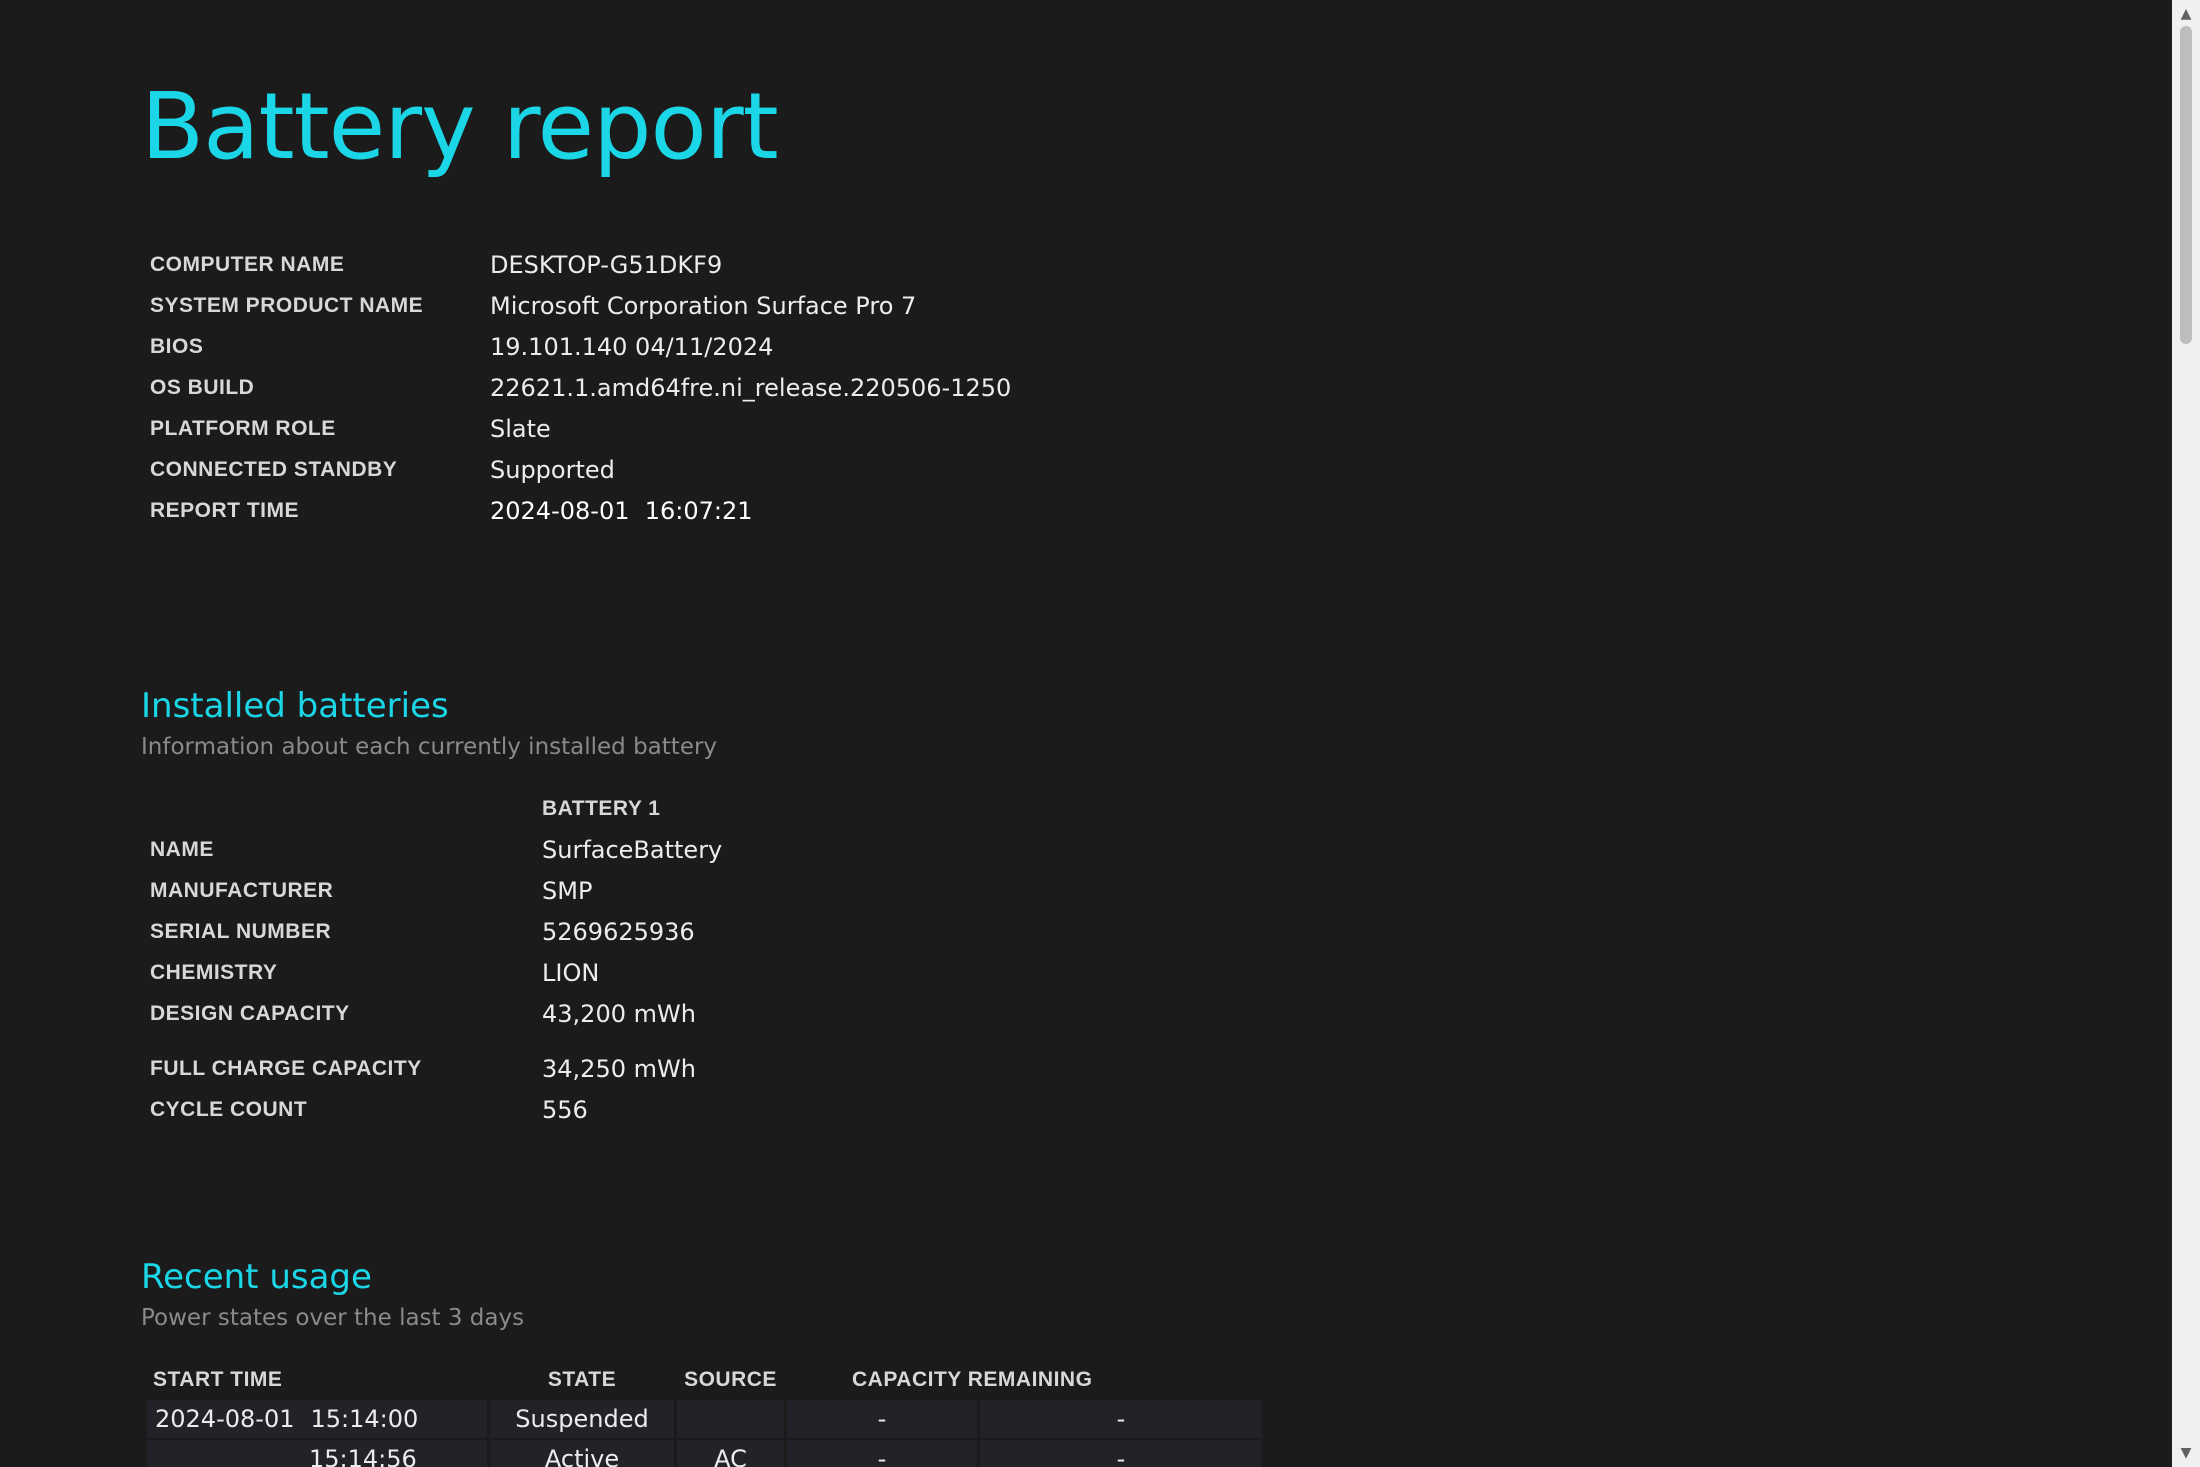  I want to click on battery-label: SERIAL NUMBER, so click(241, 931).